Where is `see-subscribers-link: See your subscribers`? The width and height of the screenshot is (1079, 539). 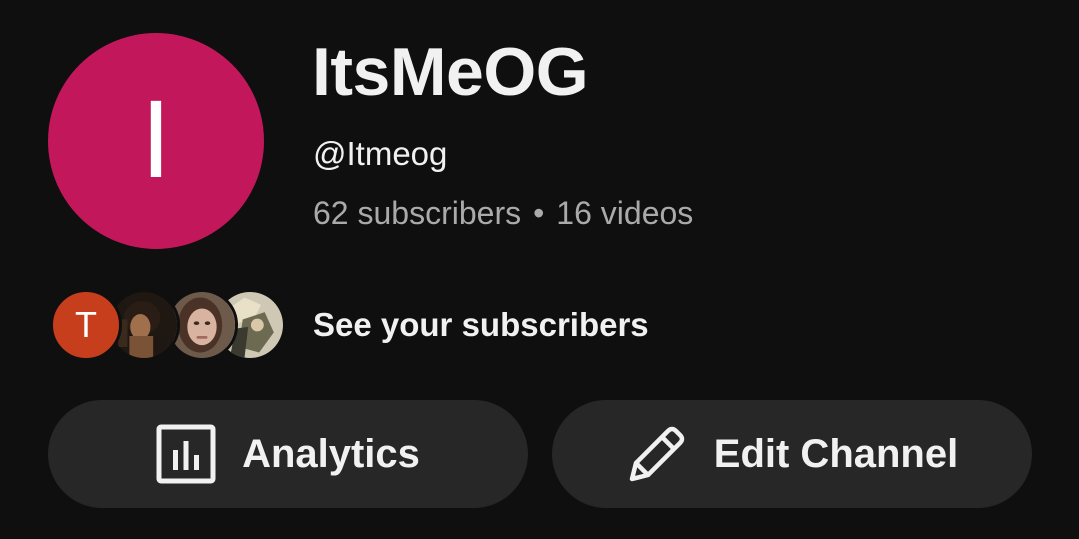 see-subscribers-link: See your subscribers is located at coordinates (481, 324).